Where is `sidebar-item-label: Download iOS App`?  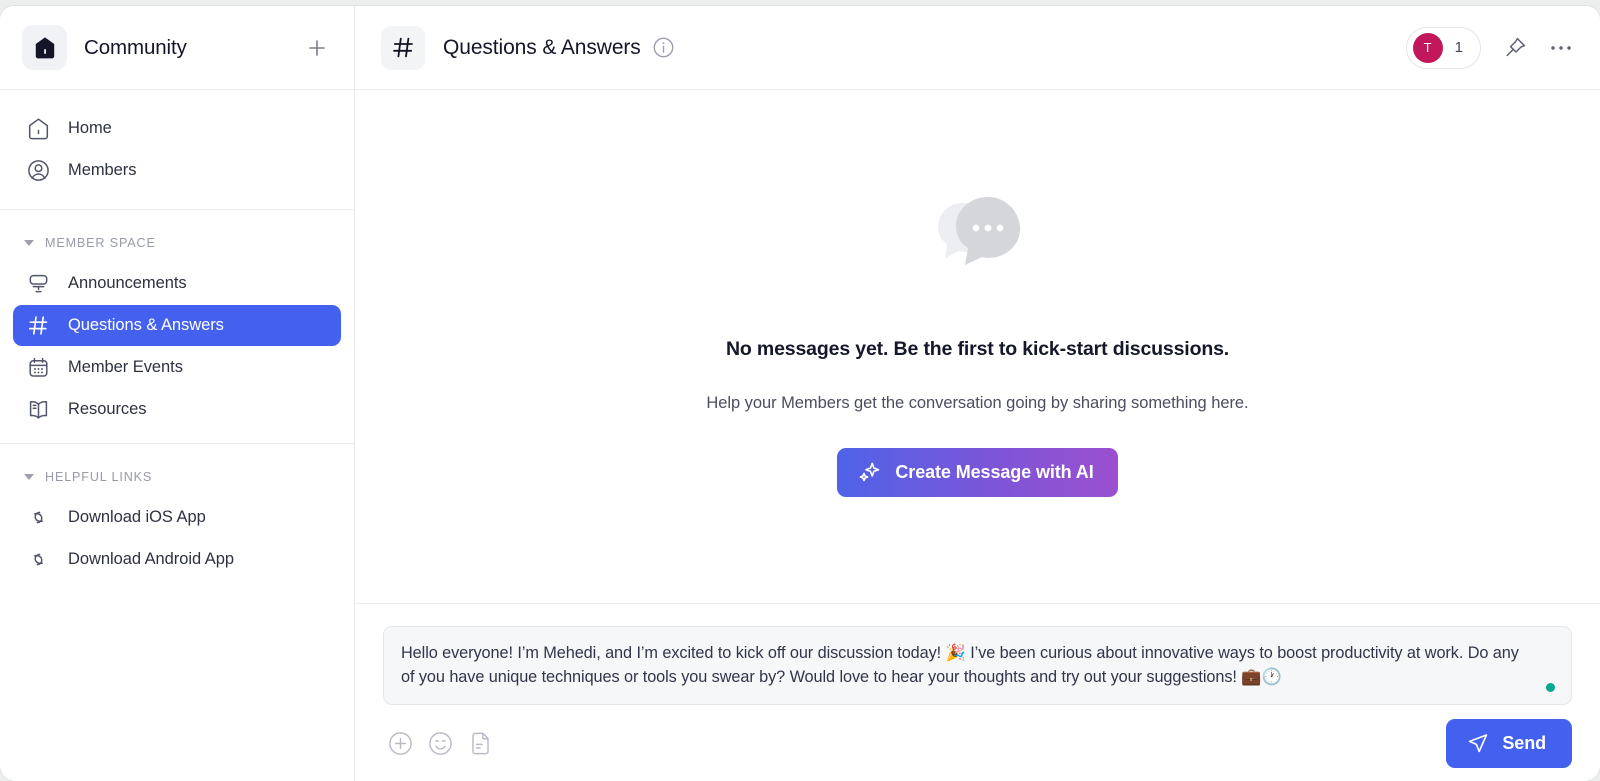 sidebar-item-label: Download iOS App is located at coordinates (137, 517).